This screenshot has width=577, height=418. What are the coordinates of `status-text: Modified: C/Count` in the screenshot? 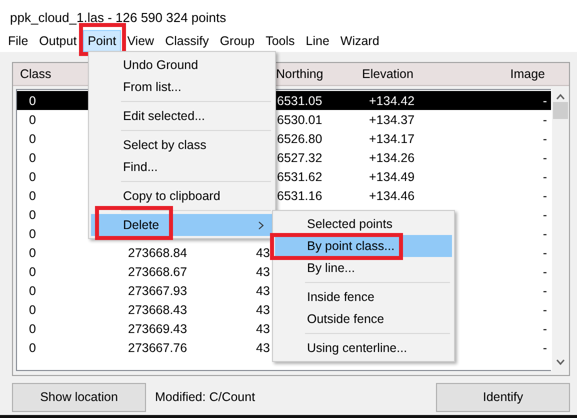 It's located at (205, 397).